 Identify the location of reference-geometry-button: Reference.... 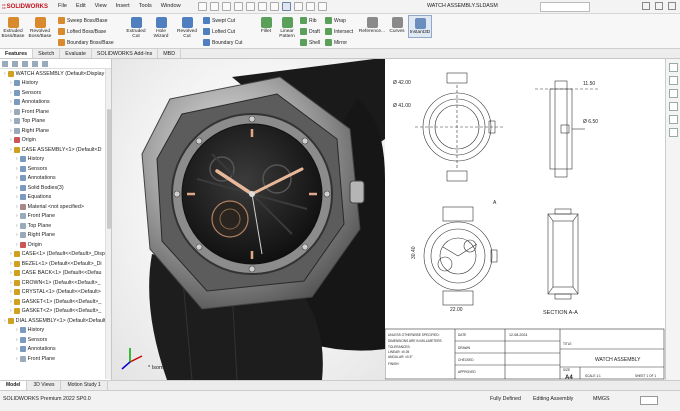
(372, 25).